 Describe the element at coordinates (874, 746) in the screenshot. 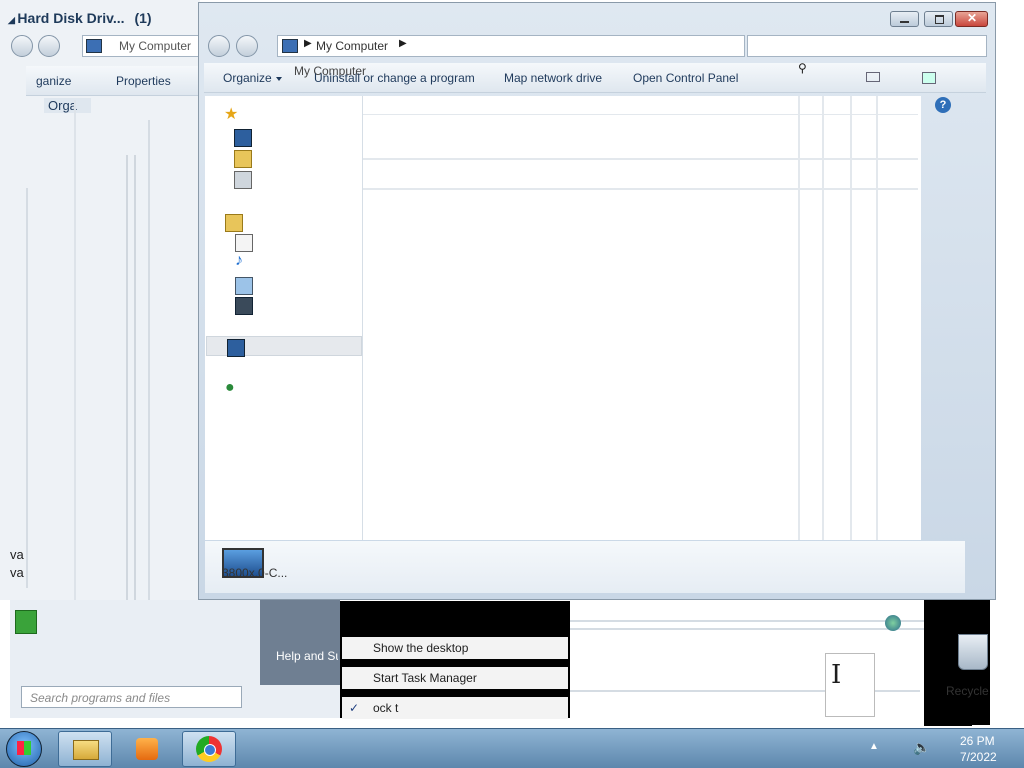

I see `show-hidden-icons-icon: ▲` at that location.